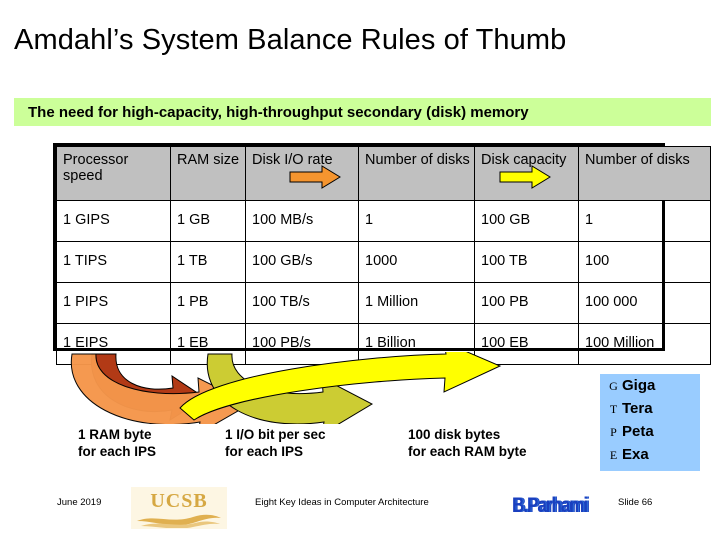 The image size is (720, 540). What do you see at coordinates (526, 173) in the screenshot?
I see `column-header-disk-capacity: Disk capacity` at bounding box center [526, 173].